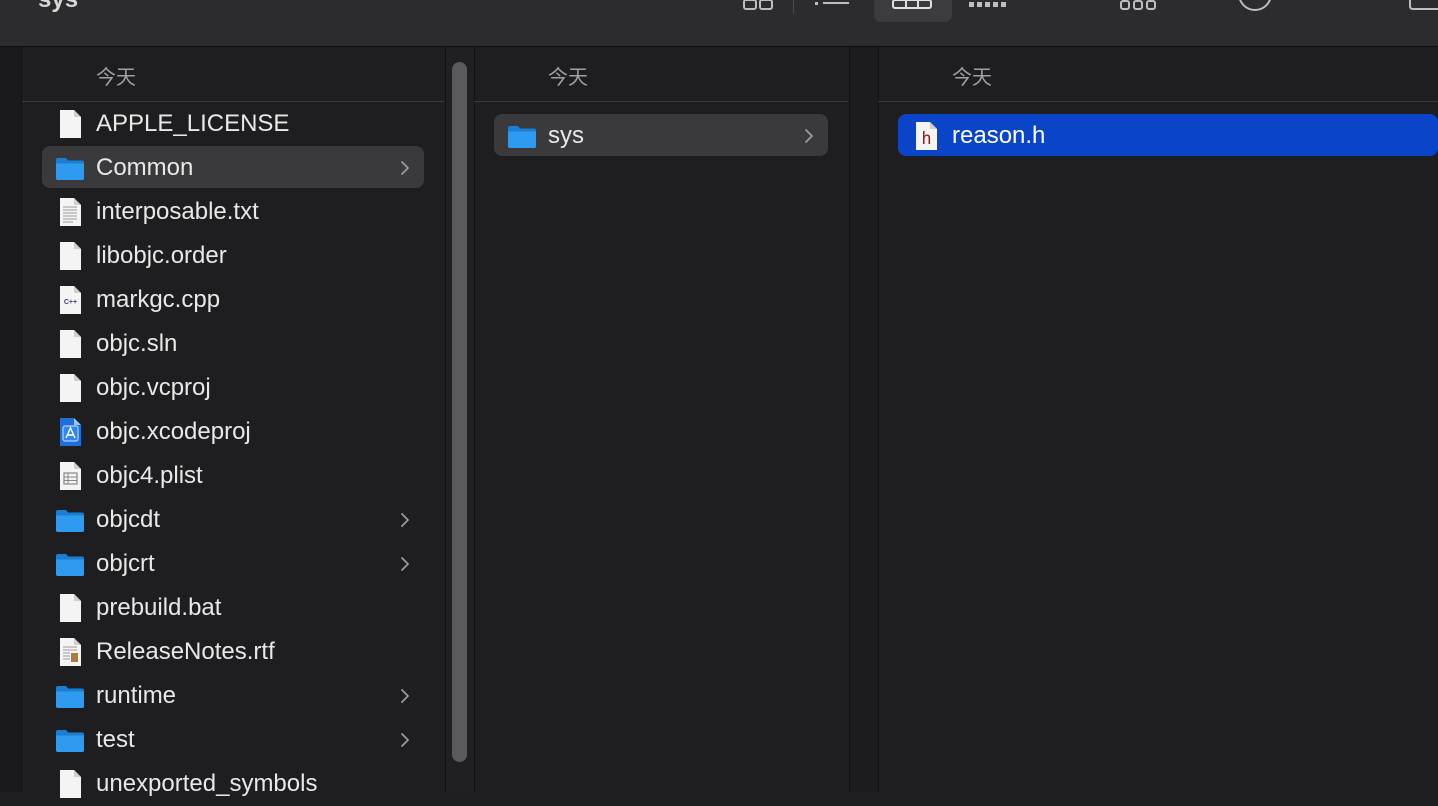  I want to click on svg-text: h, so click(926, 139).